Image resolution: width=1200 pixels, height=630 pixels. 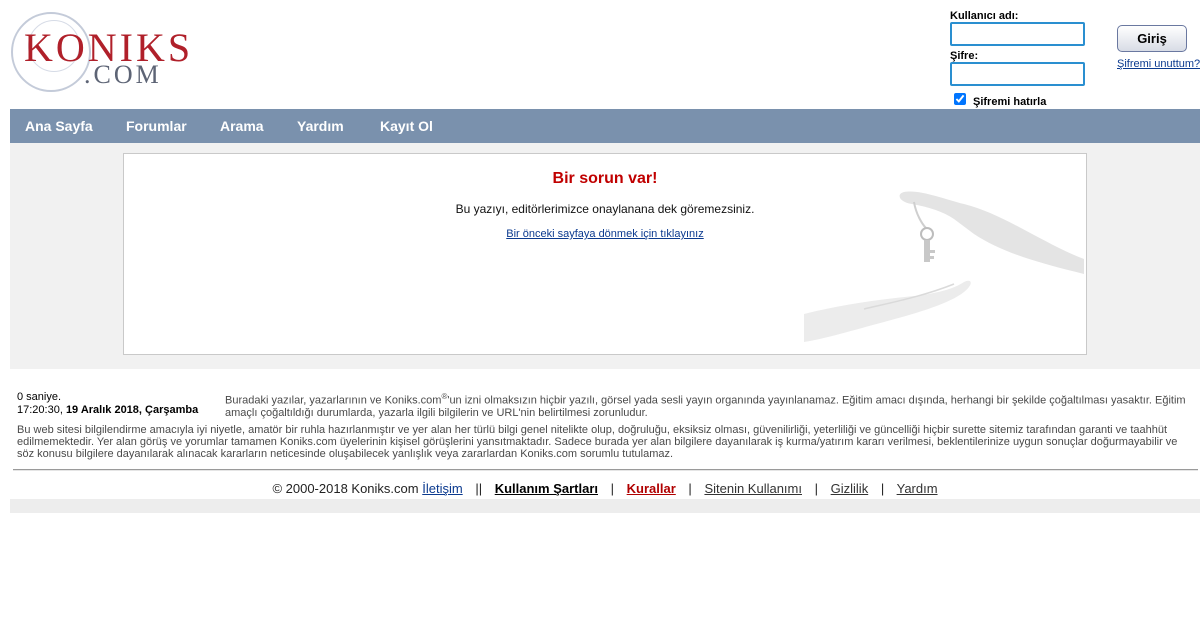 I want to click on nav-item-home: Ana Sayfa, so click(x=59, y=126).